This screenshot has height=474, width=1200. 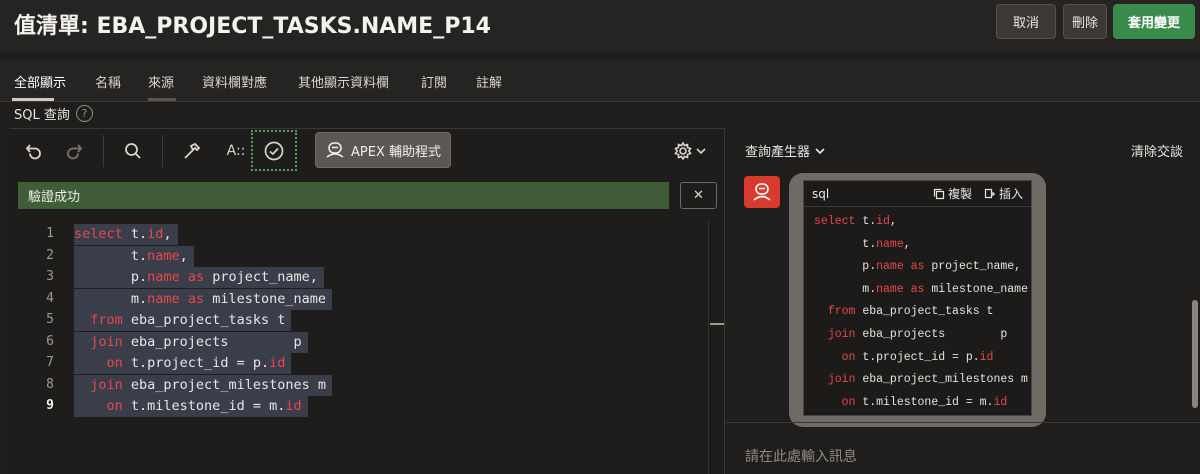 I want to click on chat-scrollbar, so click(x=1195, y=354).